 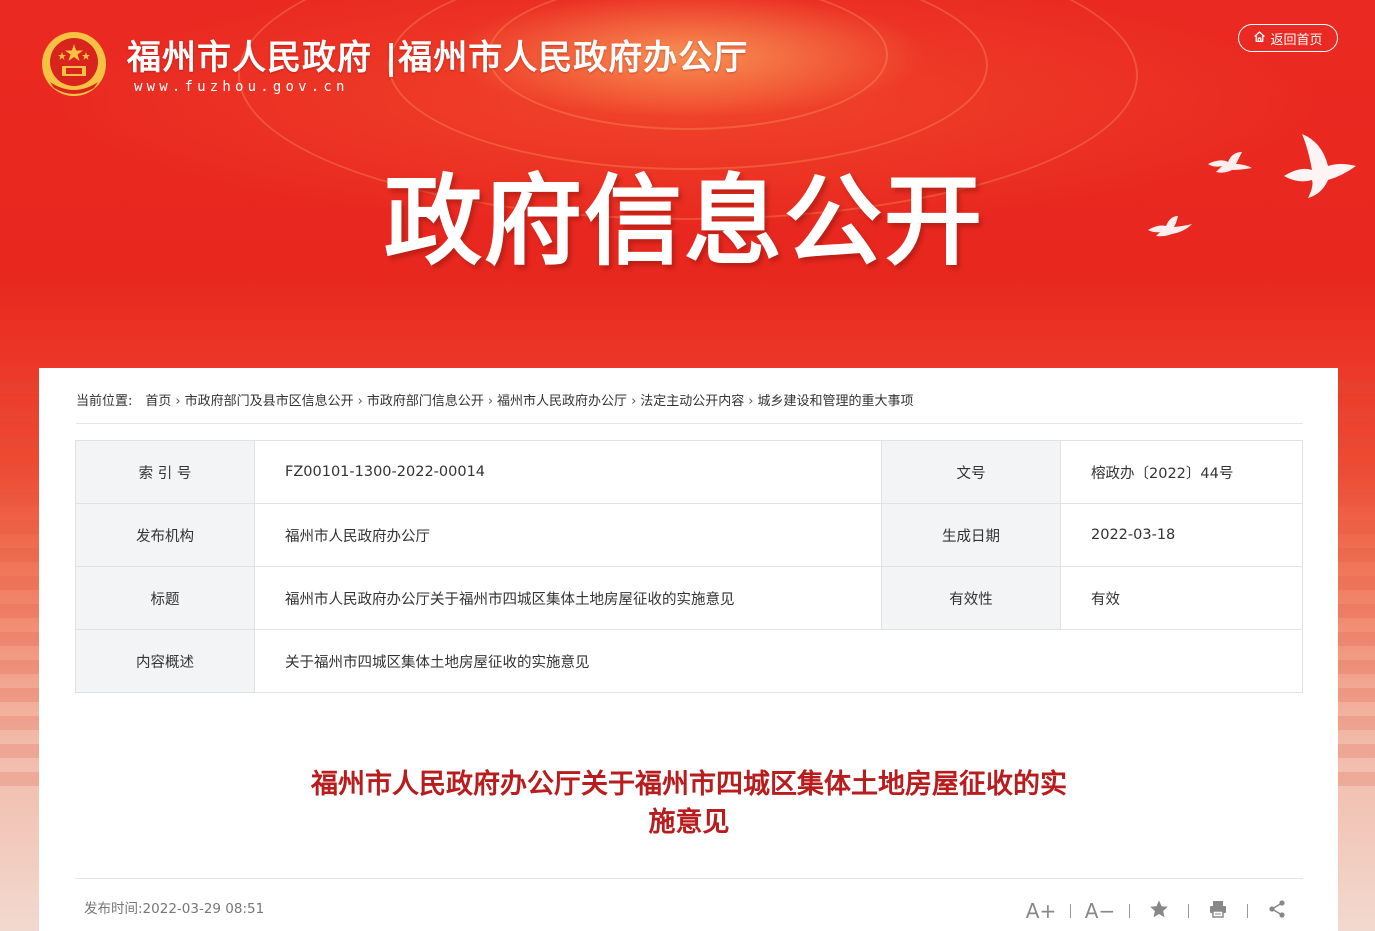 I want to click on meta-value: 关于福州市四城区集体土地房屋征收的实施意见, so click(x=778, y=661).